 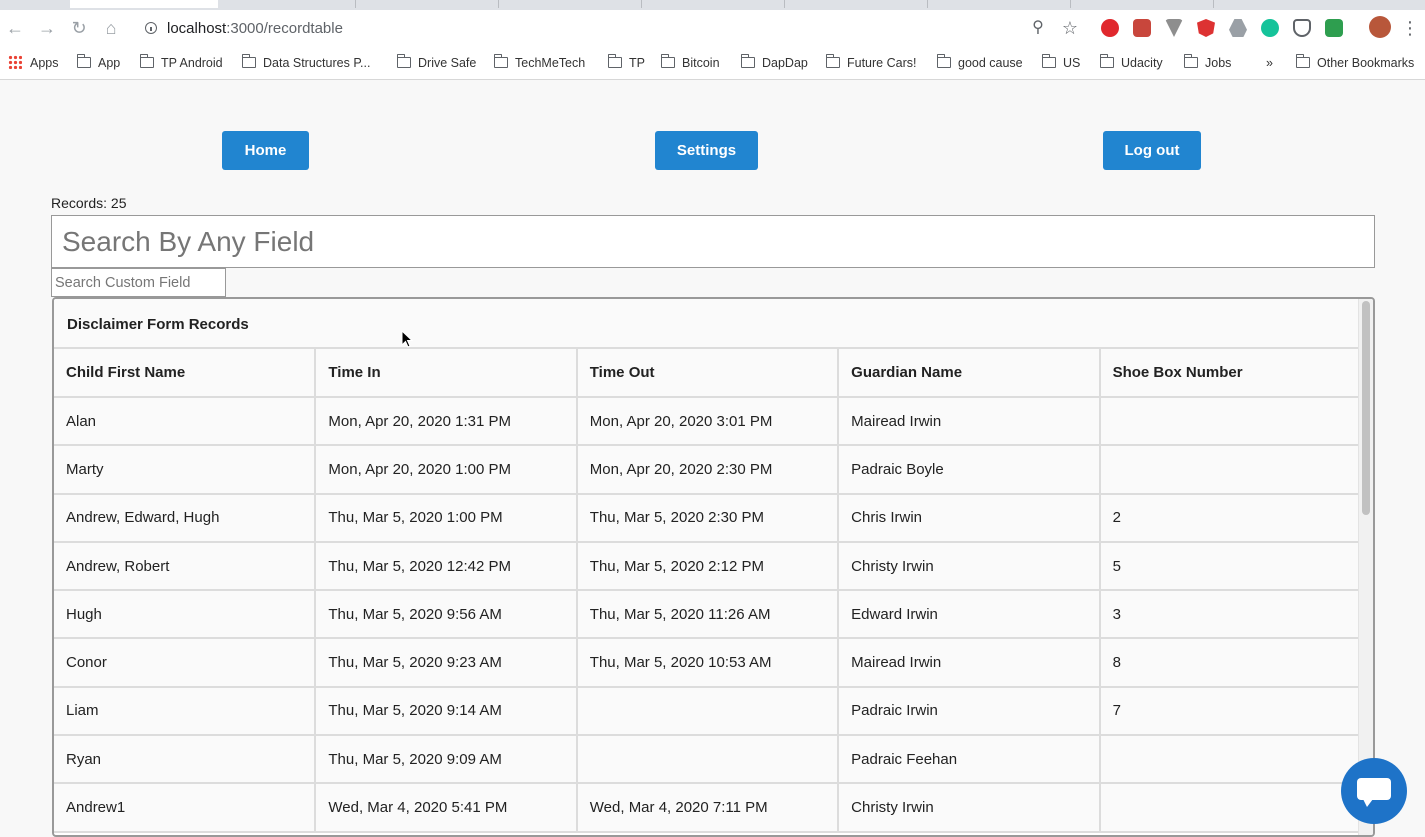 What do you see at coordinates (1230, 615) in the screenshot?
I see `table-cell: 3` at bounding box center [1230, 615].